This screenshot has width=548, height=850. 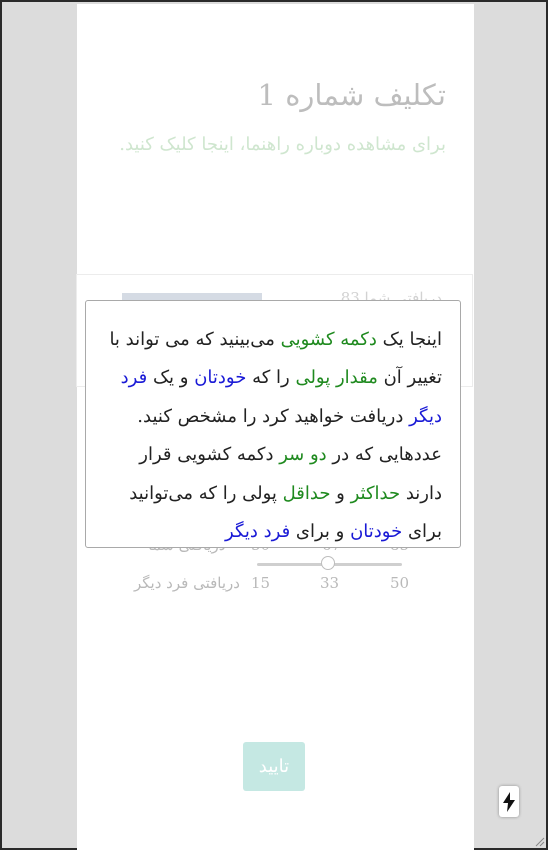 What do you see at coordinates (320, 532) in the screenshot?
I see `tooltip-text: و برای` at bounding box center [320, 532].